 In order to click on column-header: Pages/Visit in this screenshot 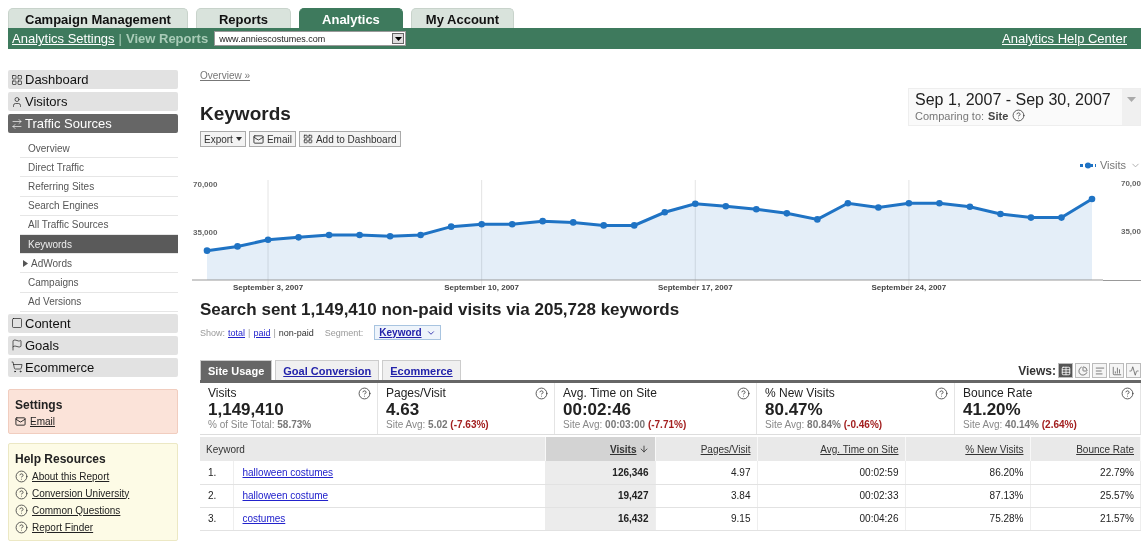, I will do `click(706, 449)`.